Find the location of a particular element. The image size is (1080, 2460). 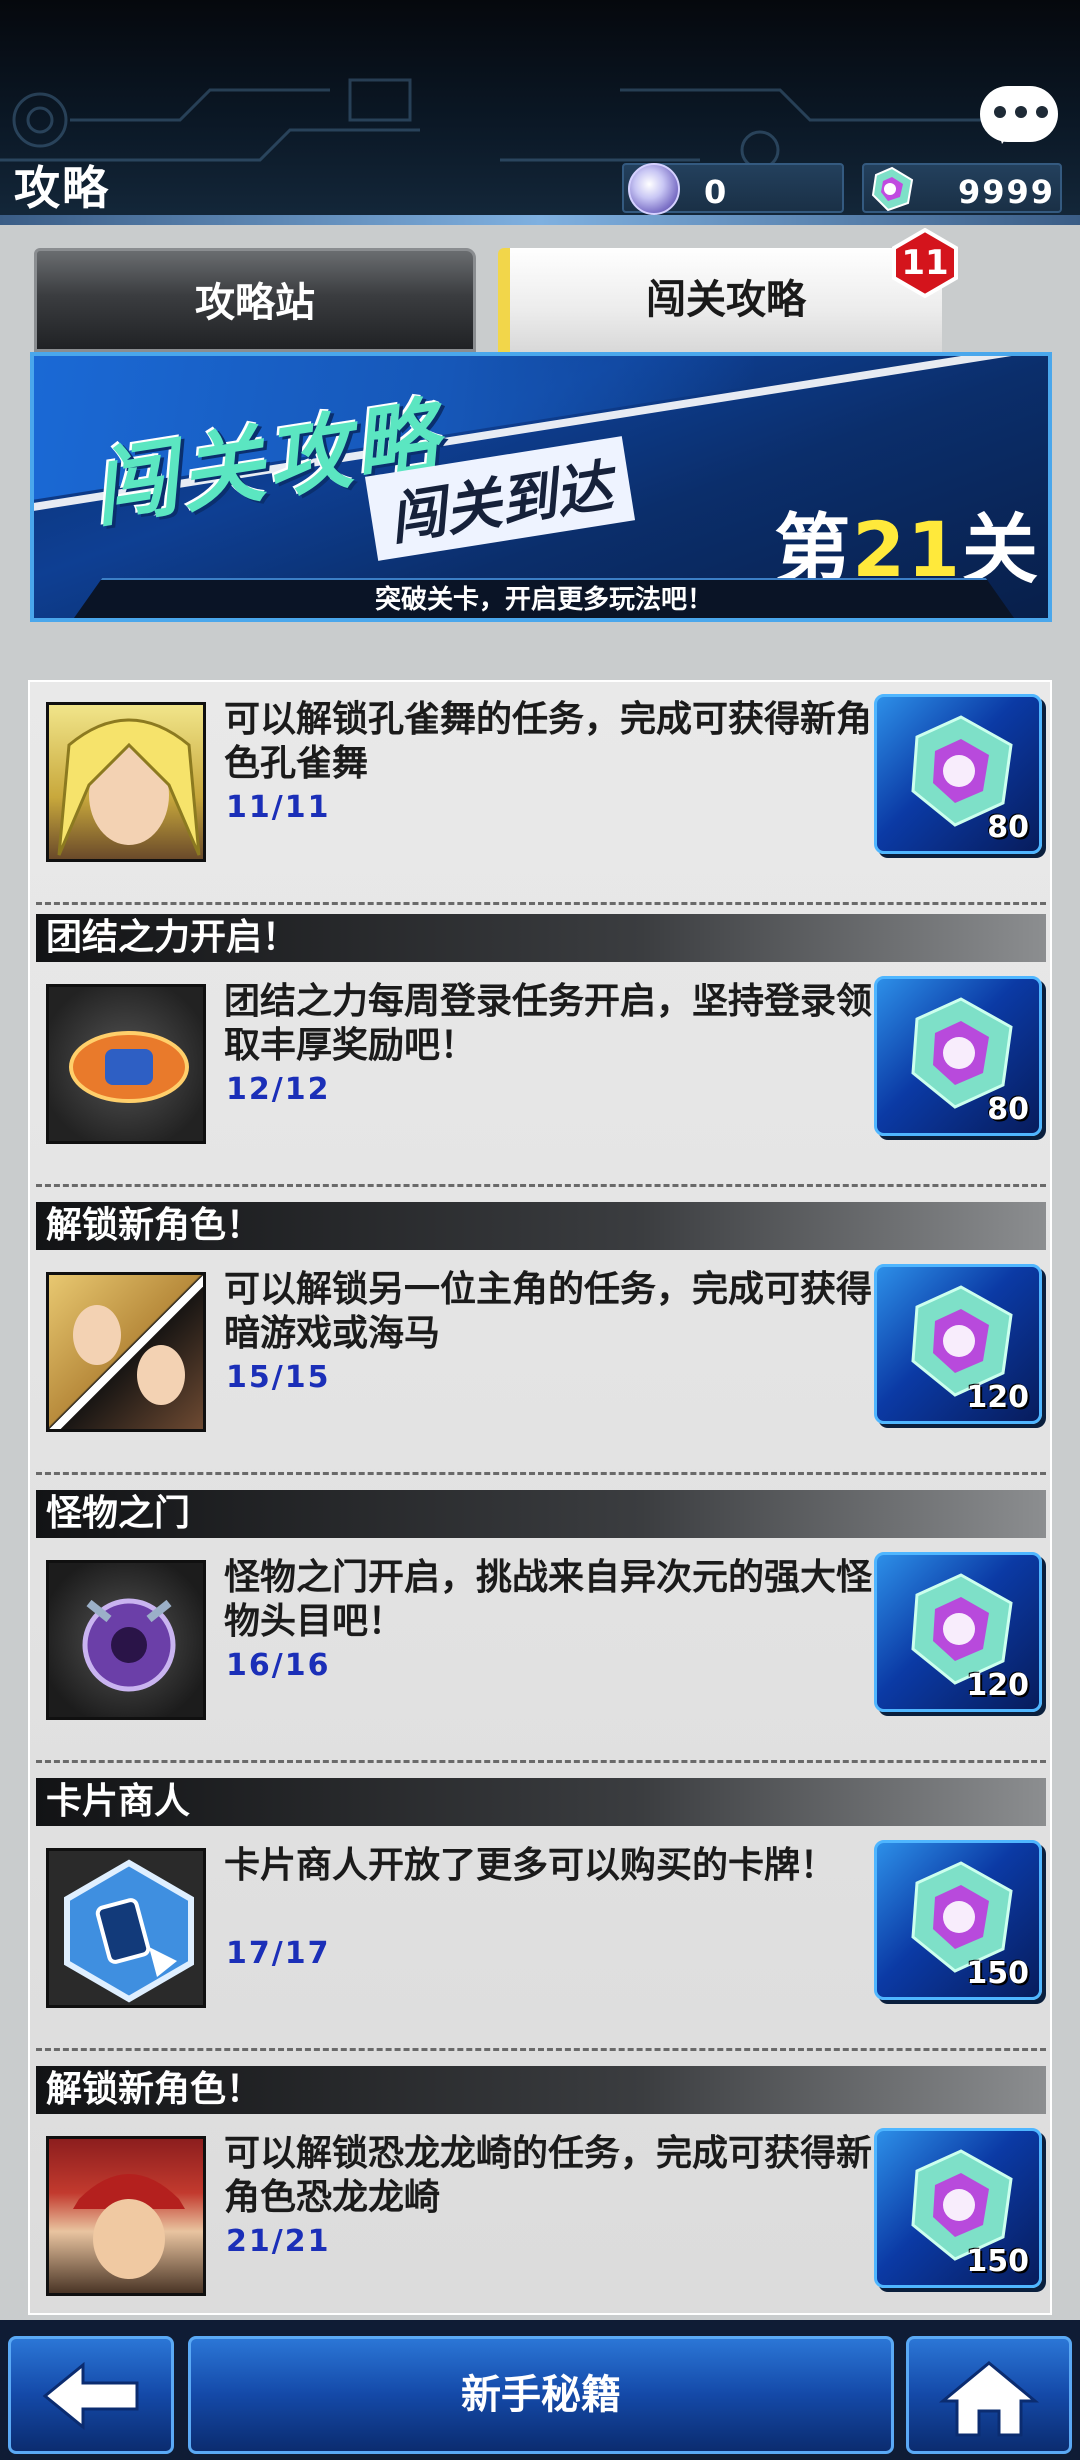

item-description: 团结之力每周登录任务开启，坚持登录领取丰厚奖励吧！ is located at coordinates (548, 1023).